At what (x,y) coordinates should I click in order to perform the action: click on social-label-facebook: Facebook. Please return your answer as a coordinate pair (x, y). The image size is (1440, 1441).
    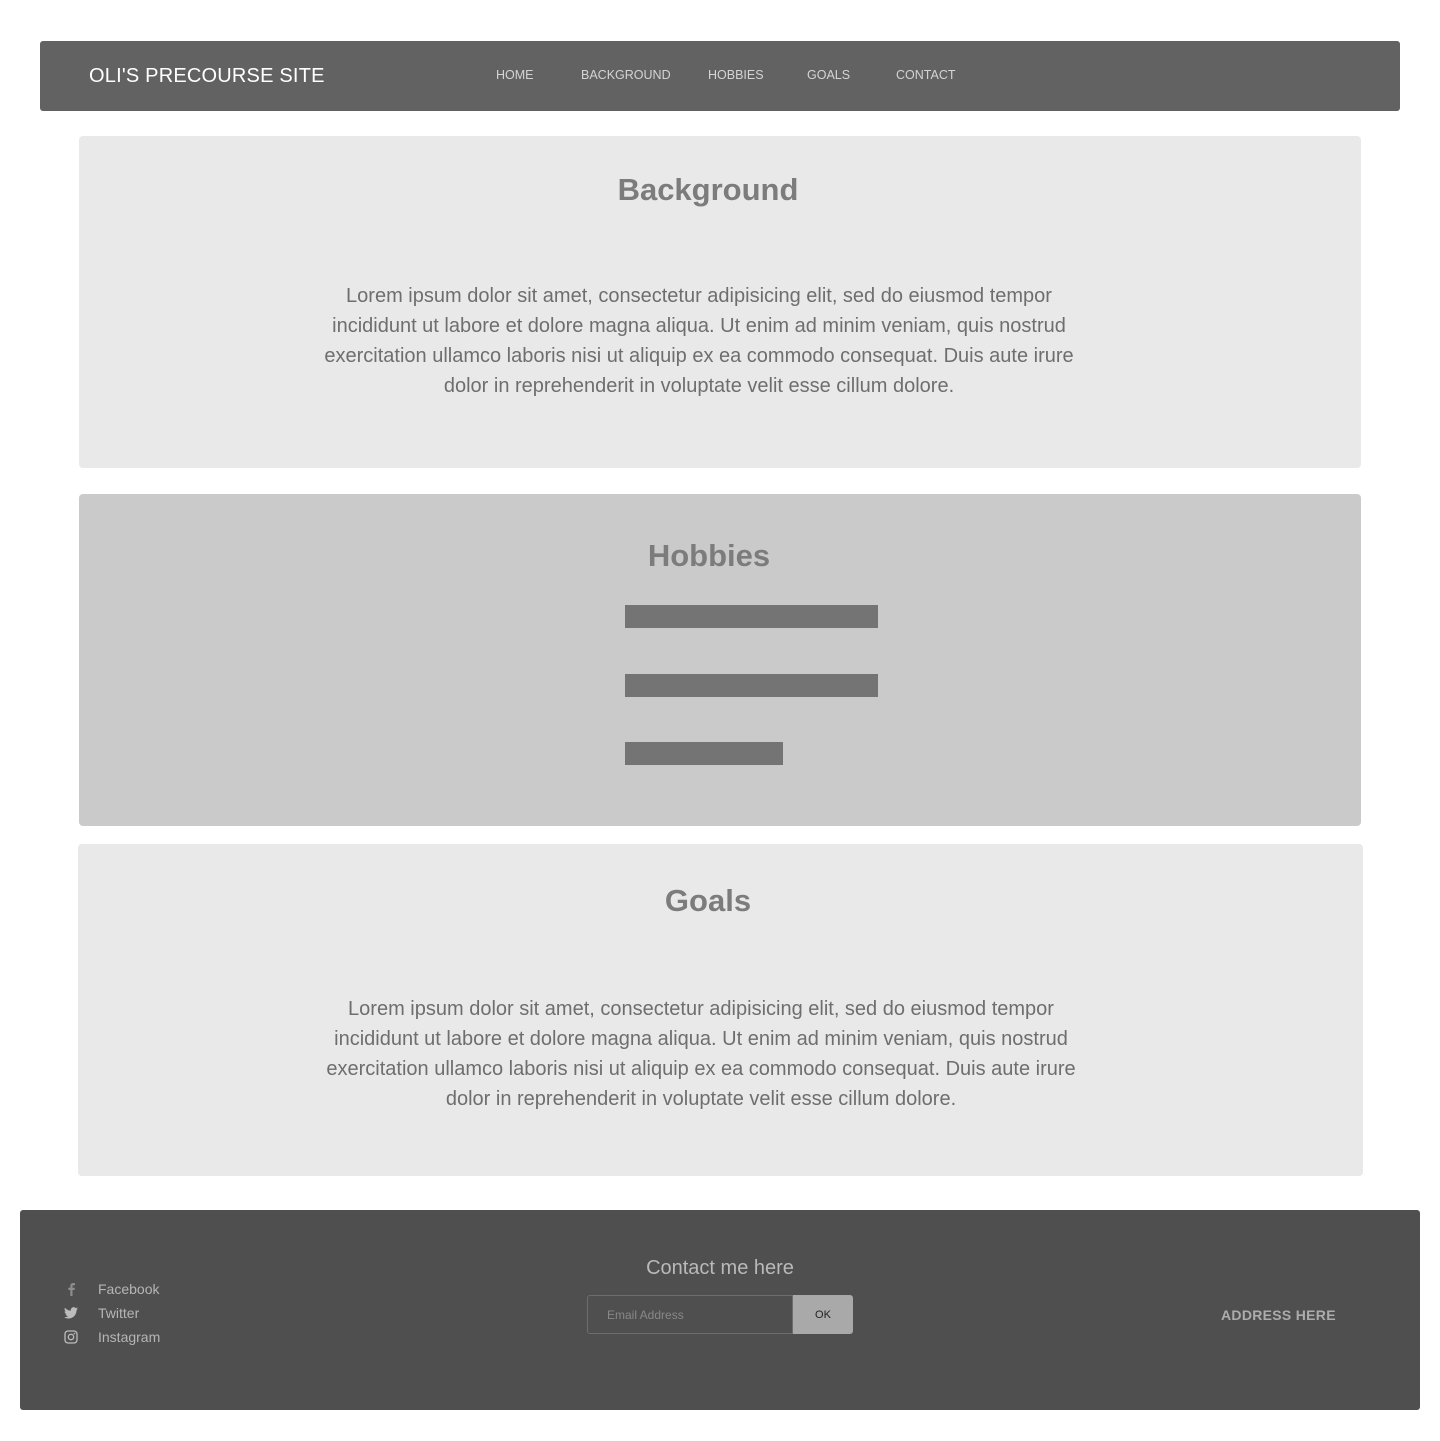
    Looking at the image, I should click on (129, 1289).